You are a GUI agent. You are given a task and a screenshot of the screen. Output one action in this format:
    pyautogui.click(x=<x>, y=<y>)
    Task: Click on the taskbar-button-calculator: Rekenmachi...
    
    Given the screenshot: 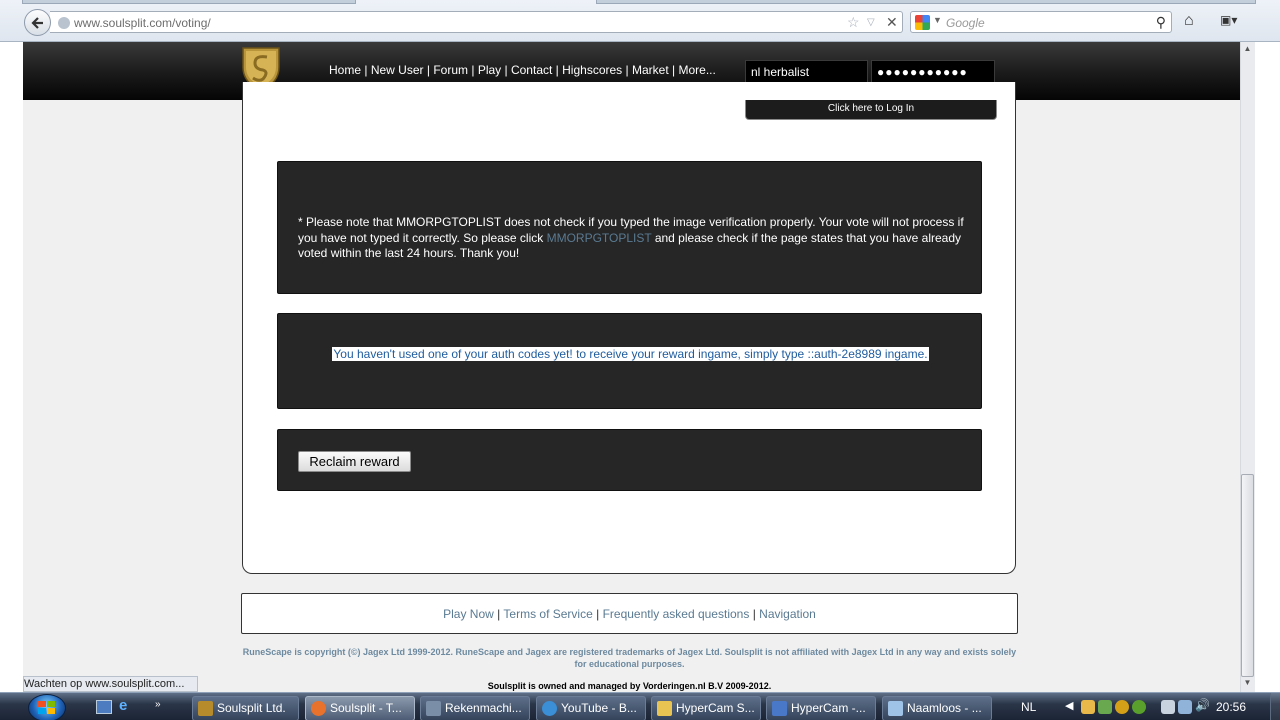 What is the action you would take?
    pyautogui.click(x=475, y=708)
    